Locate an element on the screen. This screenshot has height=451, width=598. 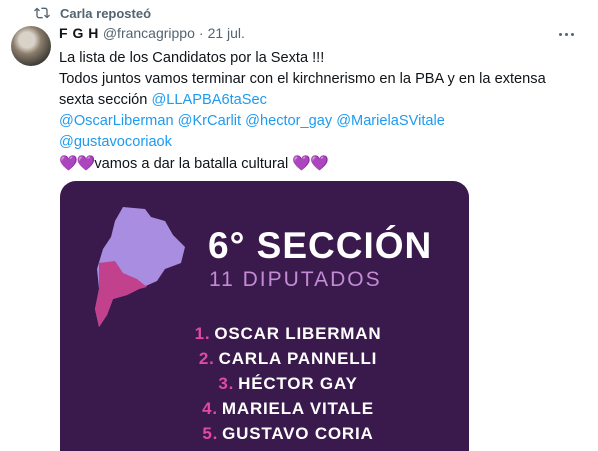
purple-heart-icon: 💜💜 is located at coordinates (77, 163).